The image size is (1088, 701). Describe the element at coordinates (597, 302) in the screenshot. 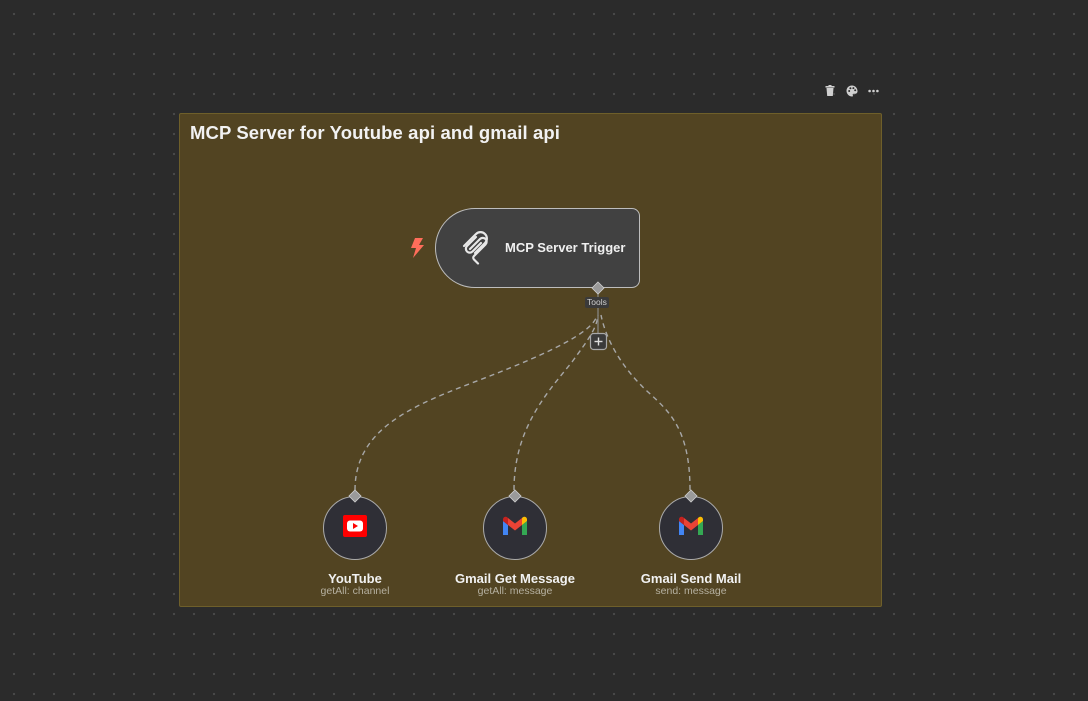

I see `tools-connector-label: Tools` at that location.